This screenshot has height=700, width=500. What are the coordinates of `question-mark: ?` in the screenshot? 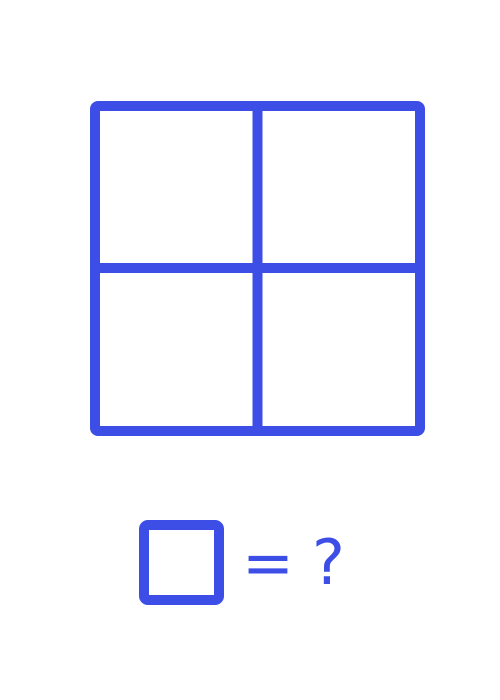 It's located at (328, 562).